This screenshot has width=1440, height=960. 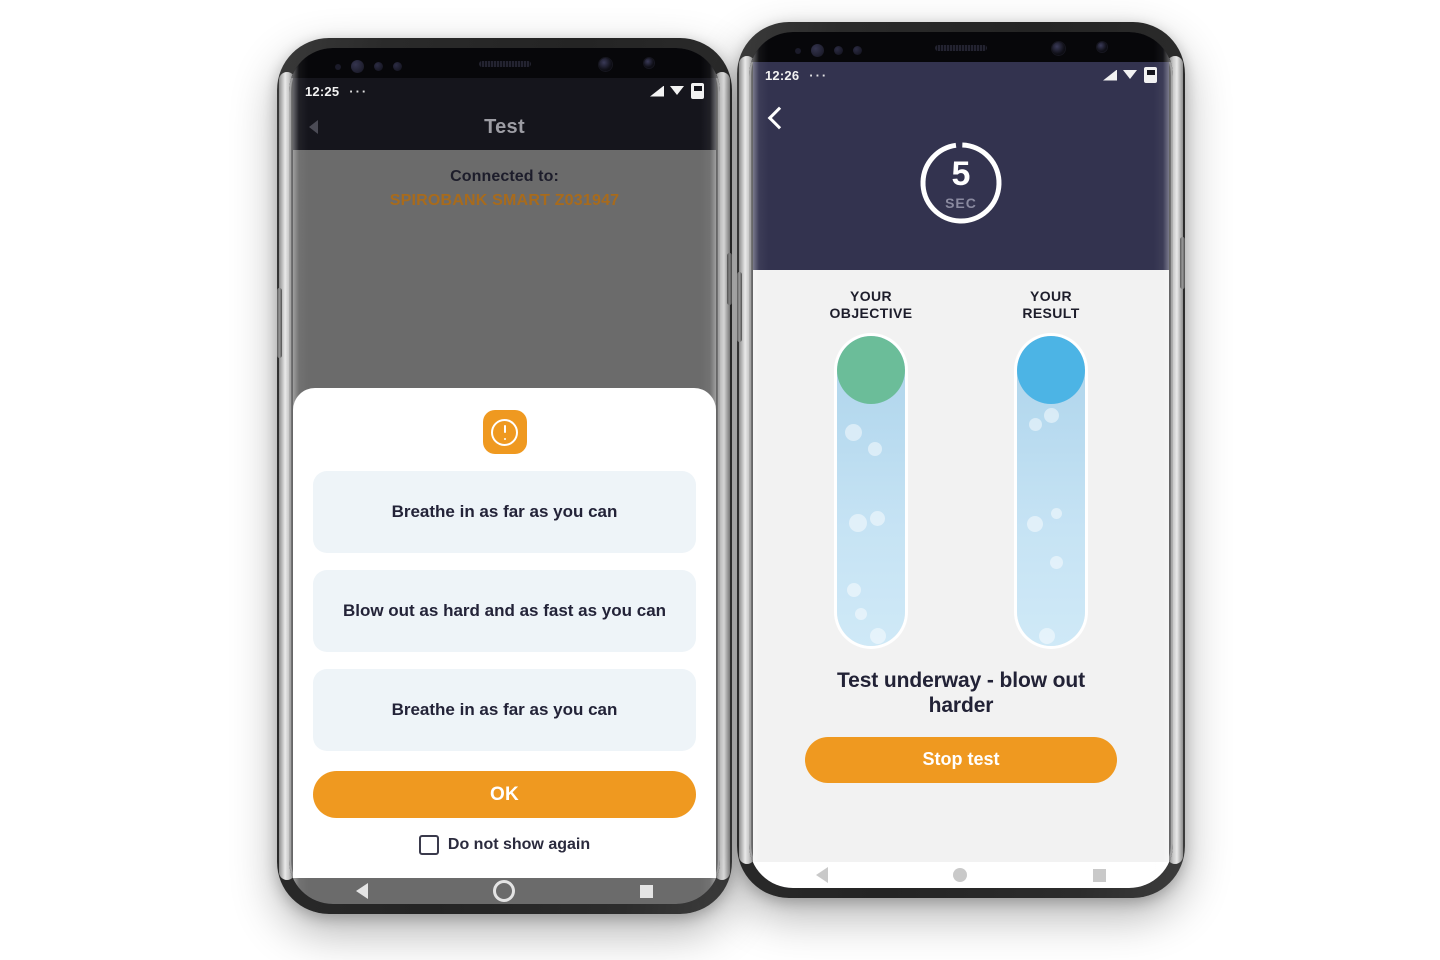 What do you see at coordinates (961, 305) in the screenshot?
I see `gauge-labels: YOUR OBJECTIVE YOUR RESULT` at bounding box center [961, 305].